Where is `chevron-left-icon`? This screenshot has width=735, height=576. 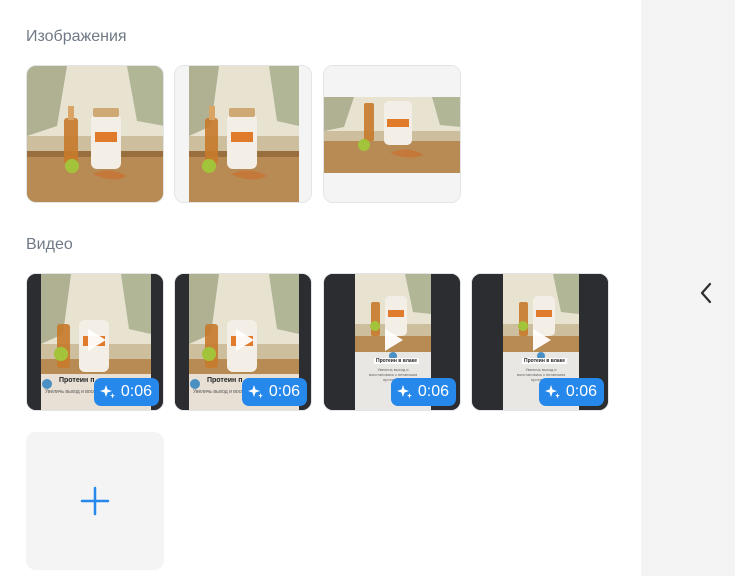 chevron-left-icon is located at coordinates (706, 293).